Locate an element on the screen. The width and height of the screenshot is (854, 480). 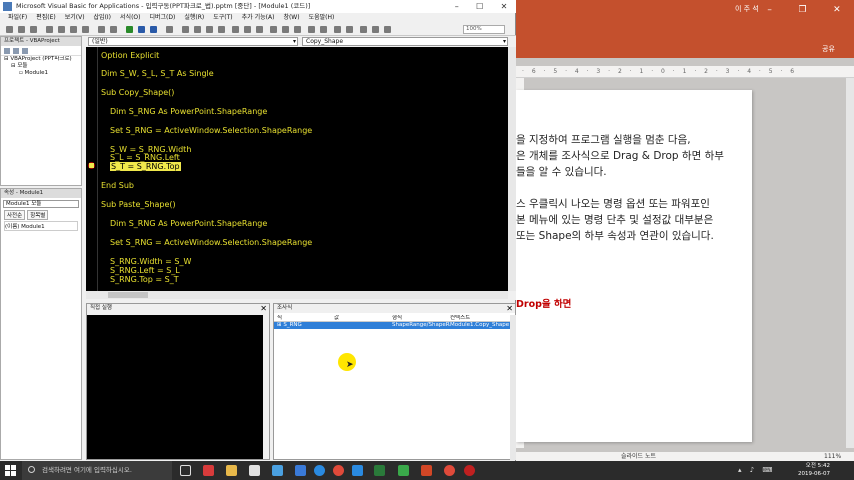
properties-icon is located at coordinates (197, 29).